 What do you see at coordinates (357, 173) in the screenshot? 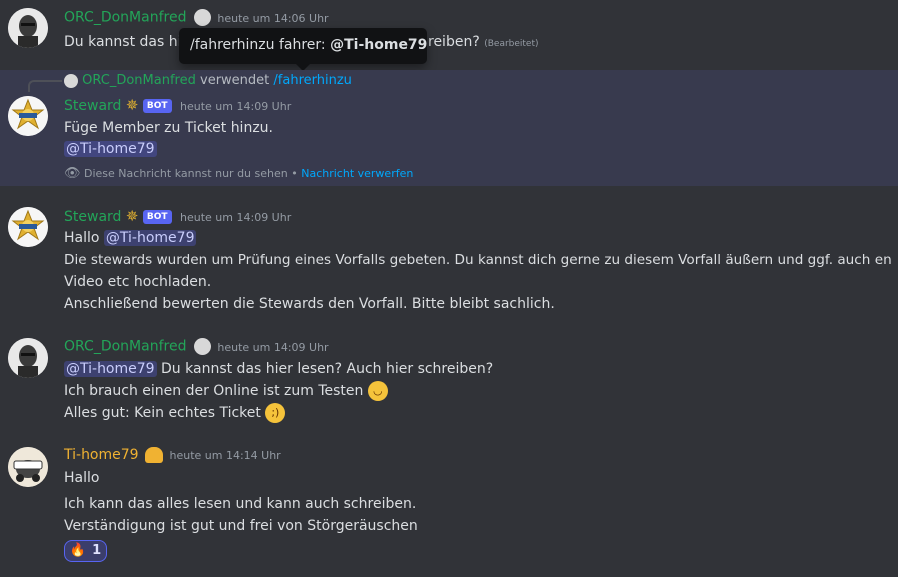
I see `dismiss-message-link: Nachricht verwerfen` at bounding box center [357, 173].